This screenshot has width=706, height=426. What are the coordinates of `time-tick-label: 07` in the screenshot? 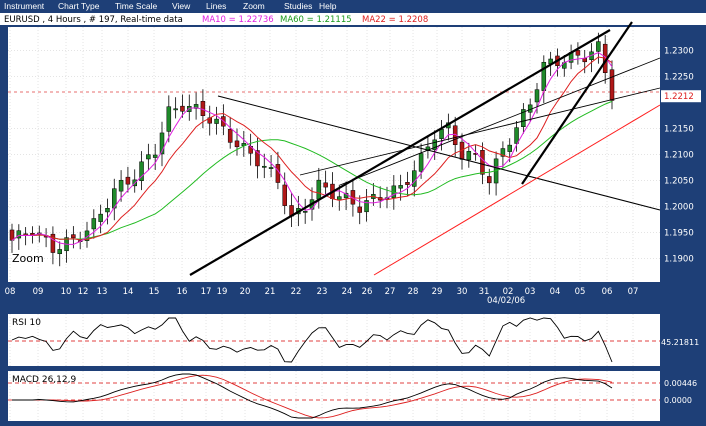 It's located at (633, 292).